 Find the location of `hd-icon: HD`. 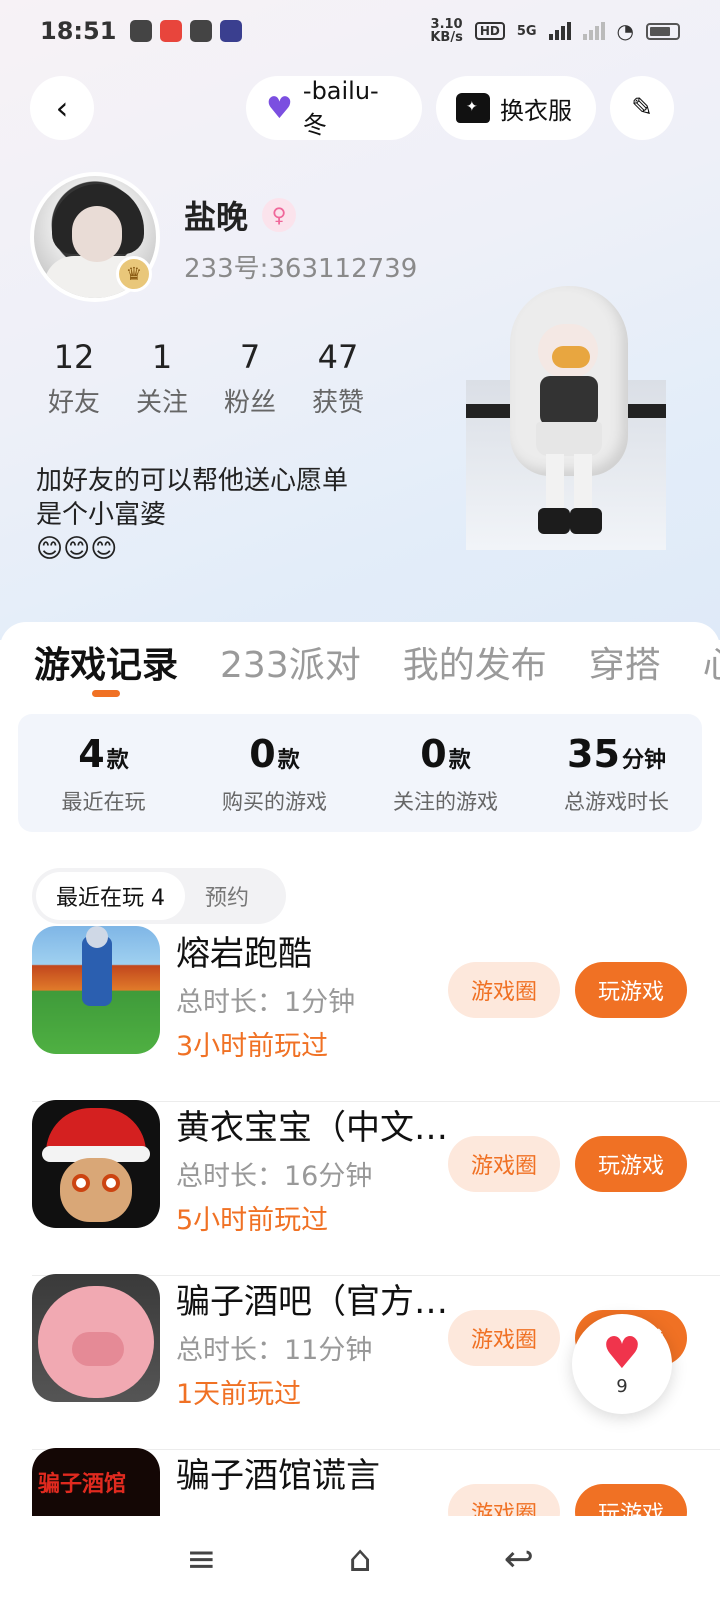

hd-icon: HD is located at coordinates (489, 31).